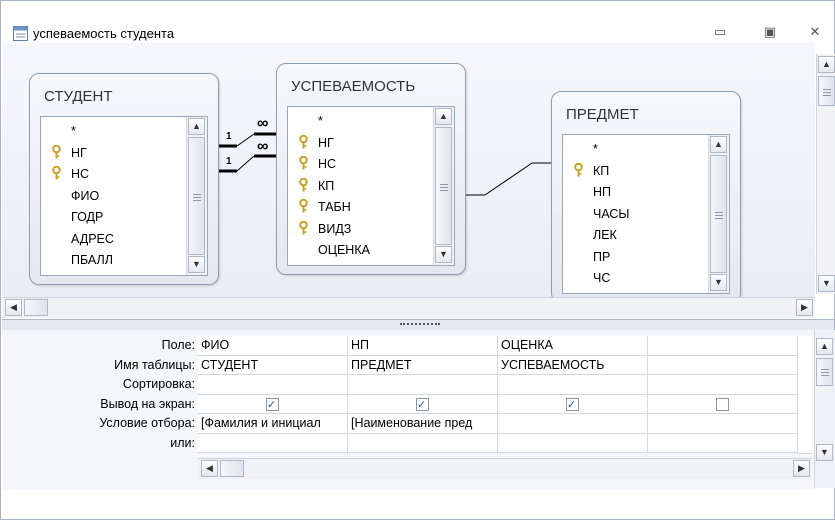 This screenshot has width=835, height=520. What do you see at coordinates (636, 192) in the screenshot?
I see `field-item: НП` at bounding box center [636, 192].